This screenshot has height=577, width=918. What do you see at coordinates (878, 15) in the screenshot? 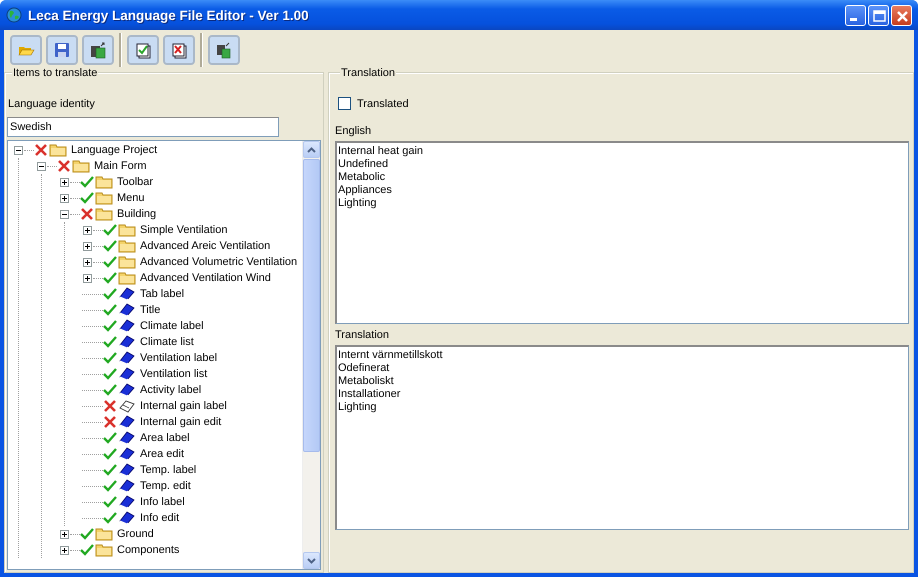
I see `maximize-button` at bounding box center [878, 15].